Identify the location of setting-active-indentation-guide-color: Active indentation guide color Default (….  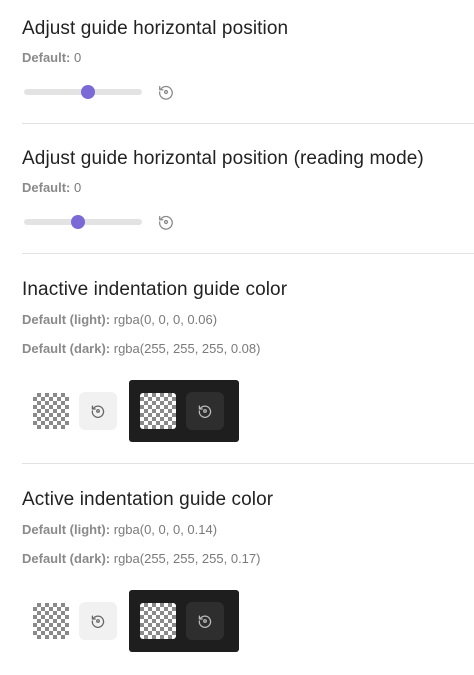
(248, 527).